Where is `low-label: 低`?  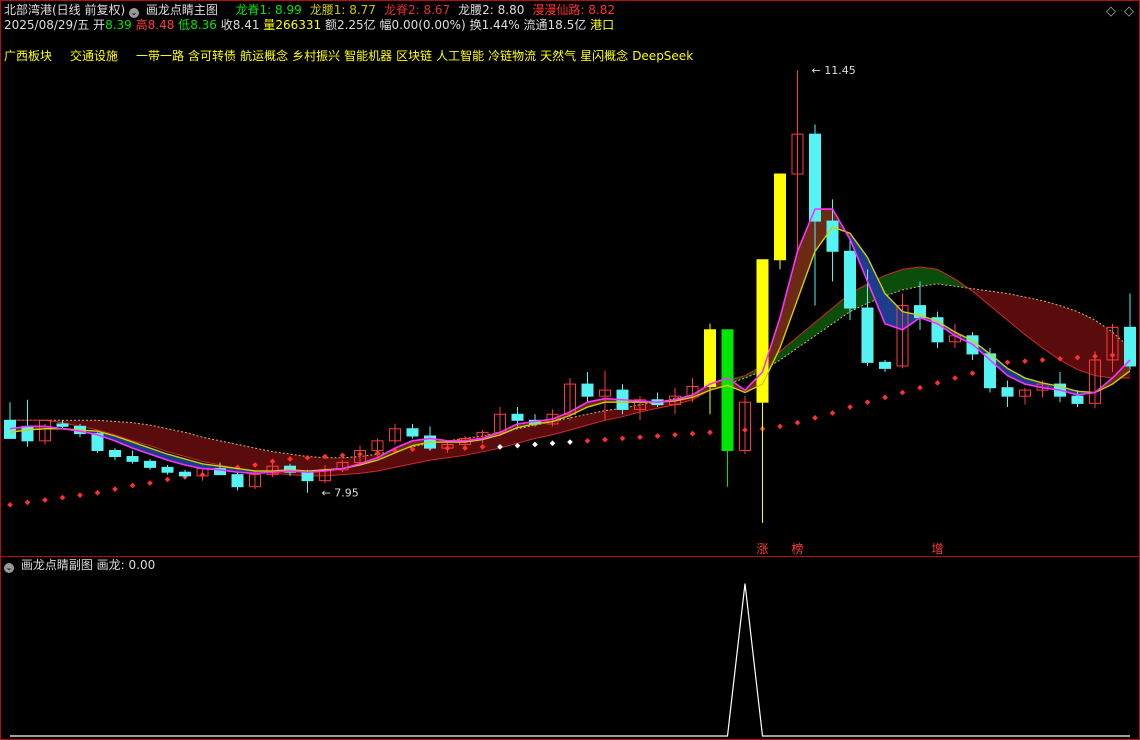 low-label: 低 is located at coordinates (184, 25).